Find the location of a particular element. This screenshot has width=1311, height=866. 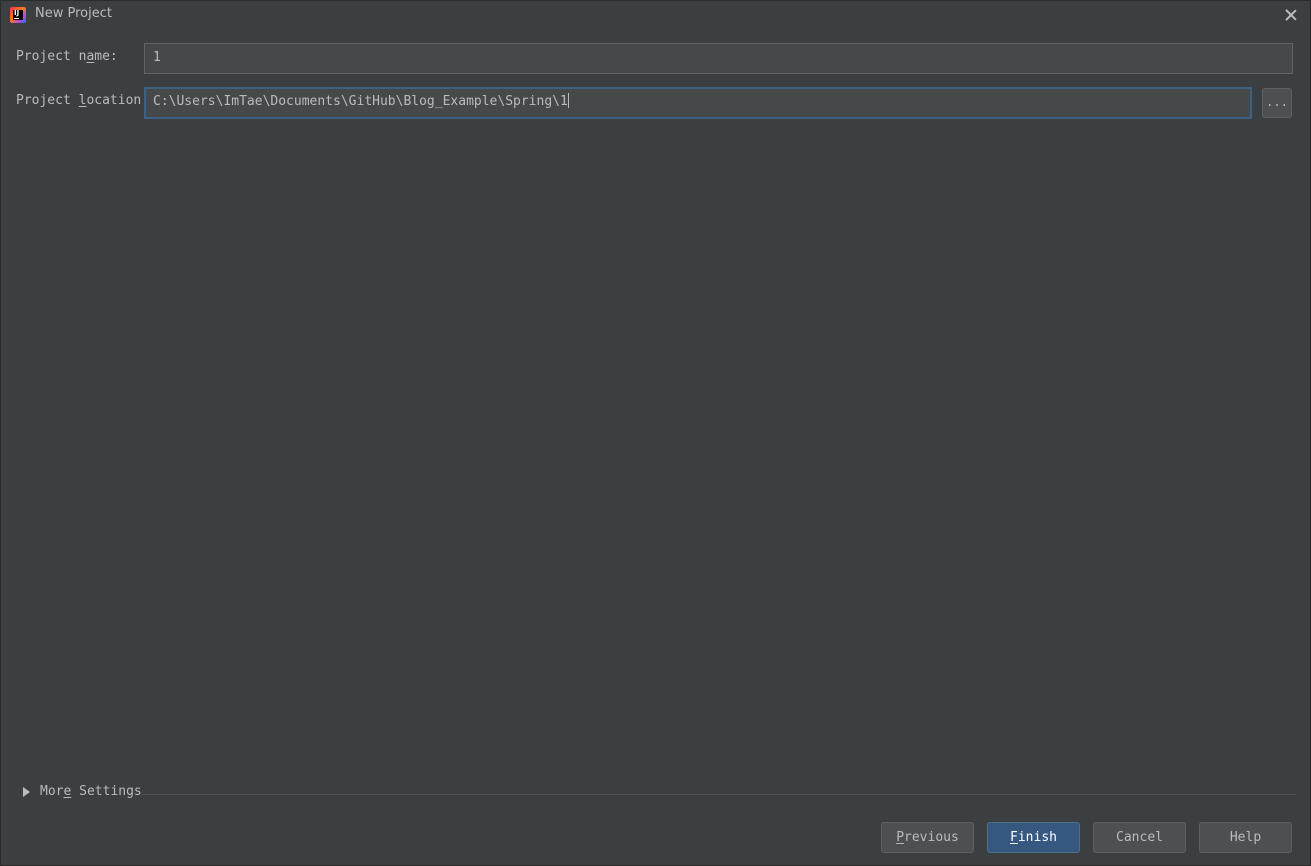

project-name-input: 1 is located at coordinates (718, 58).